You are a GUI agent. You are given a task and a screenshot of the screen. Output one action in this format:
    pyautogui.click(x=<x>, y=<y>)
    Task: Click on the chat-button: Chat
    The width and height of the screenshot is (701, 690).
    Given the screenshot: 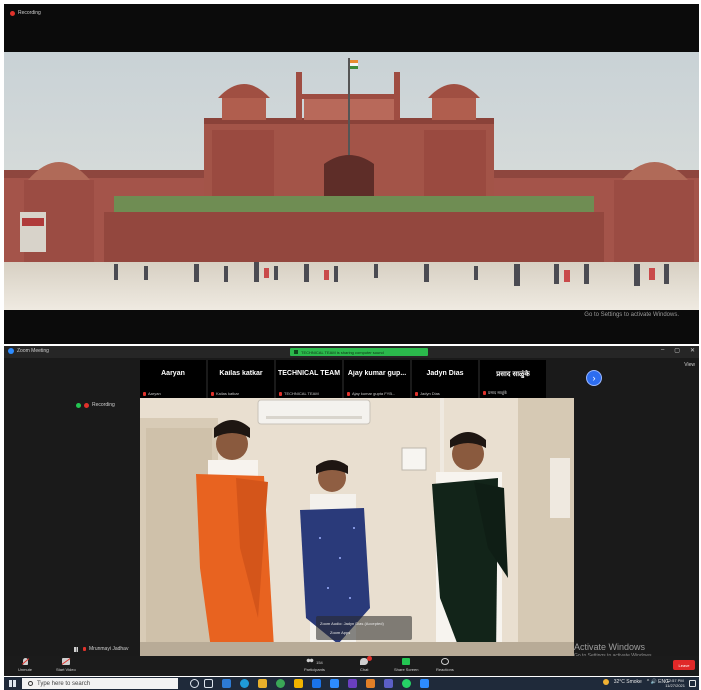 What is the action you would take?
    pyautogui.click(x=366, y=664)
    